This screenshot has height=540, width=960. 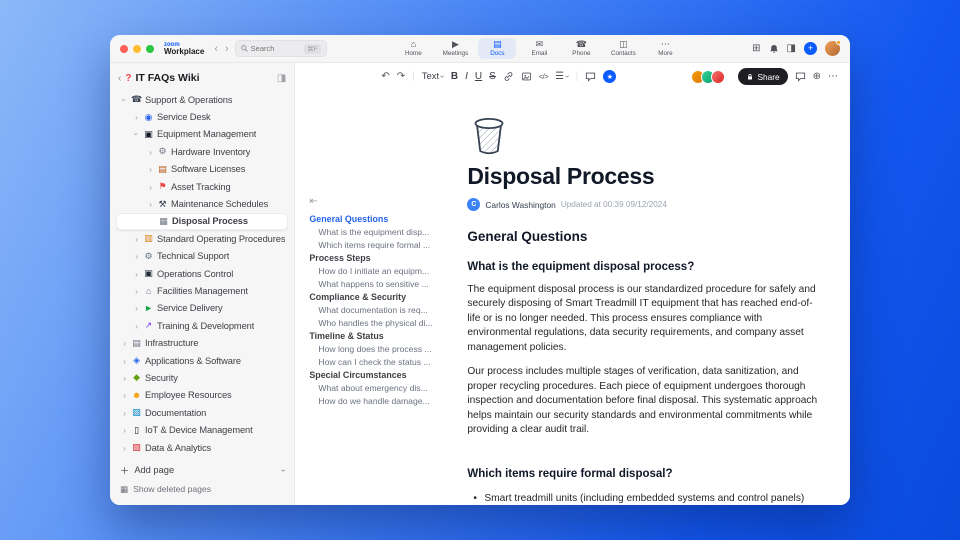 I want to click on undo-icon: ↶, so click(x=385, y=76).